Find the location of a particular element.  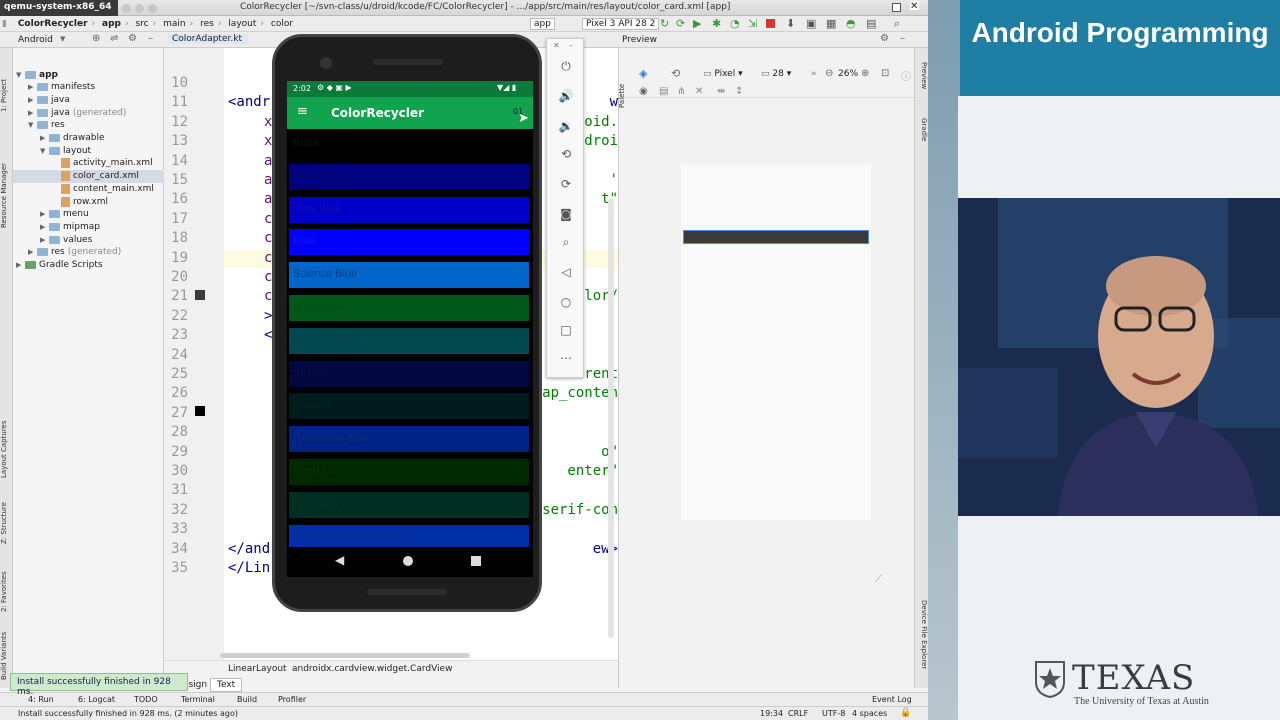

tree-item: ▼ layout is located at coordinates (88, 150).